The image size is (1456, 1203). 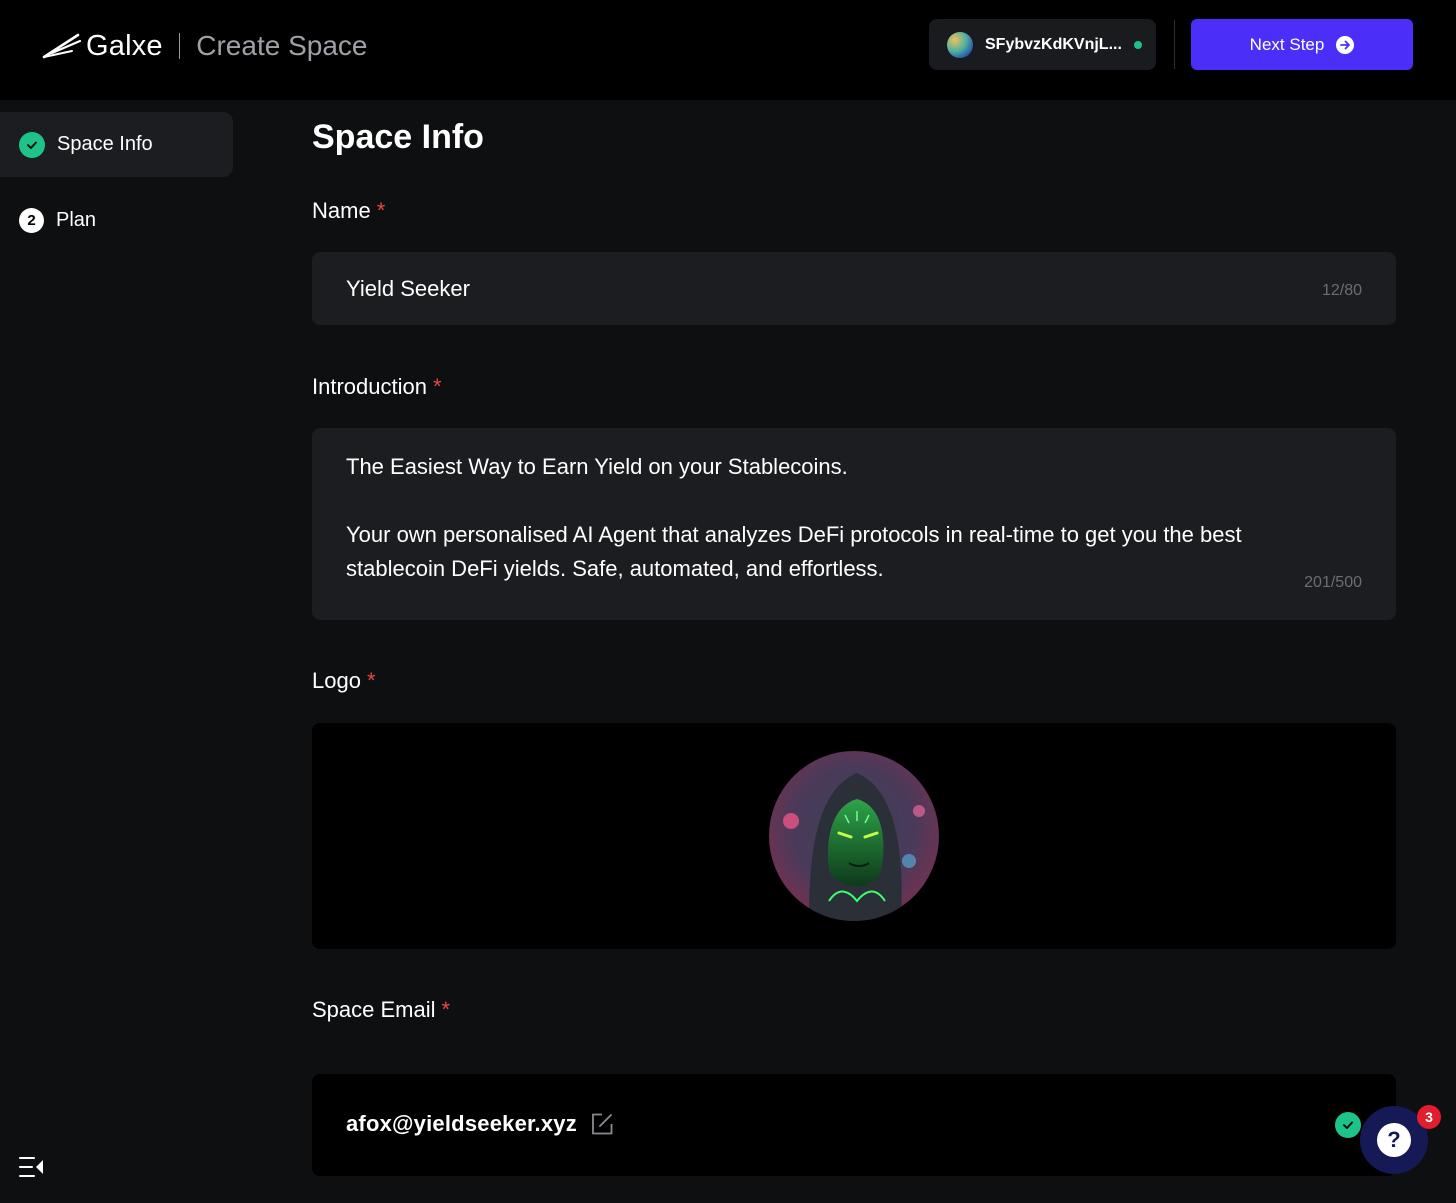 What do you see at coordinates (1345, 44) in the screenshot?
I see `arrow-right-circle-icon` at bounding box center [1345, 44].